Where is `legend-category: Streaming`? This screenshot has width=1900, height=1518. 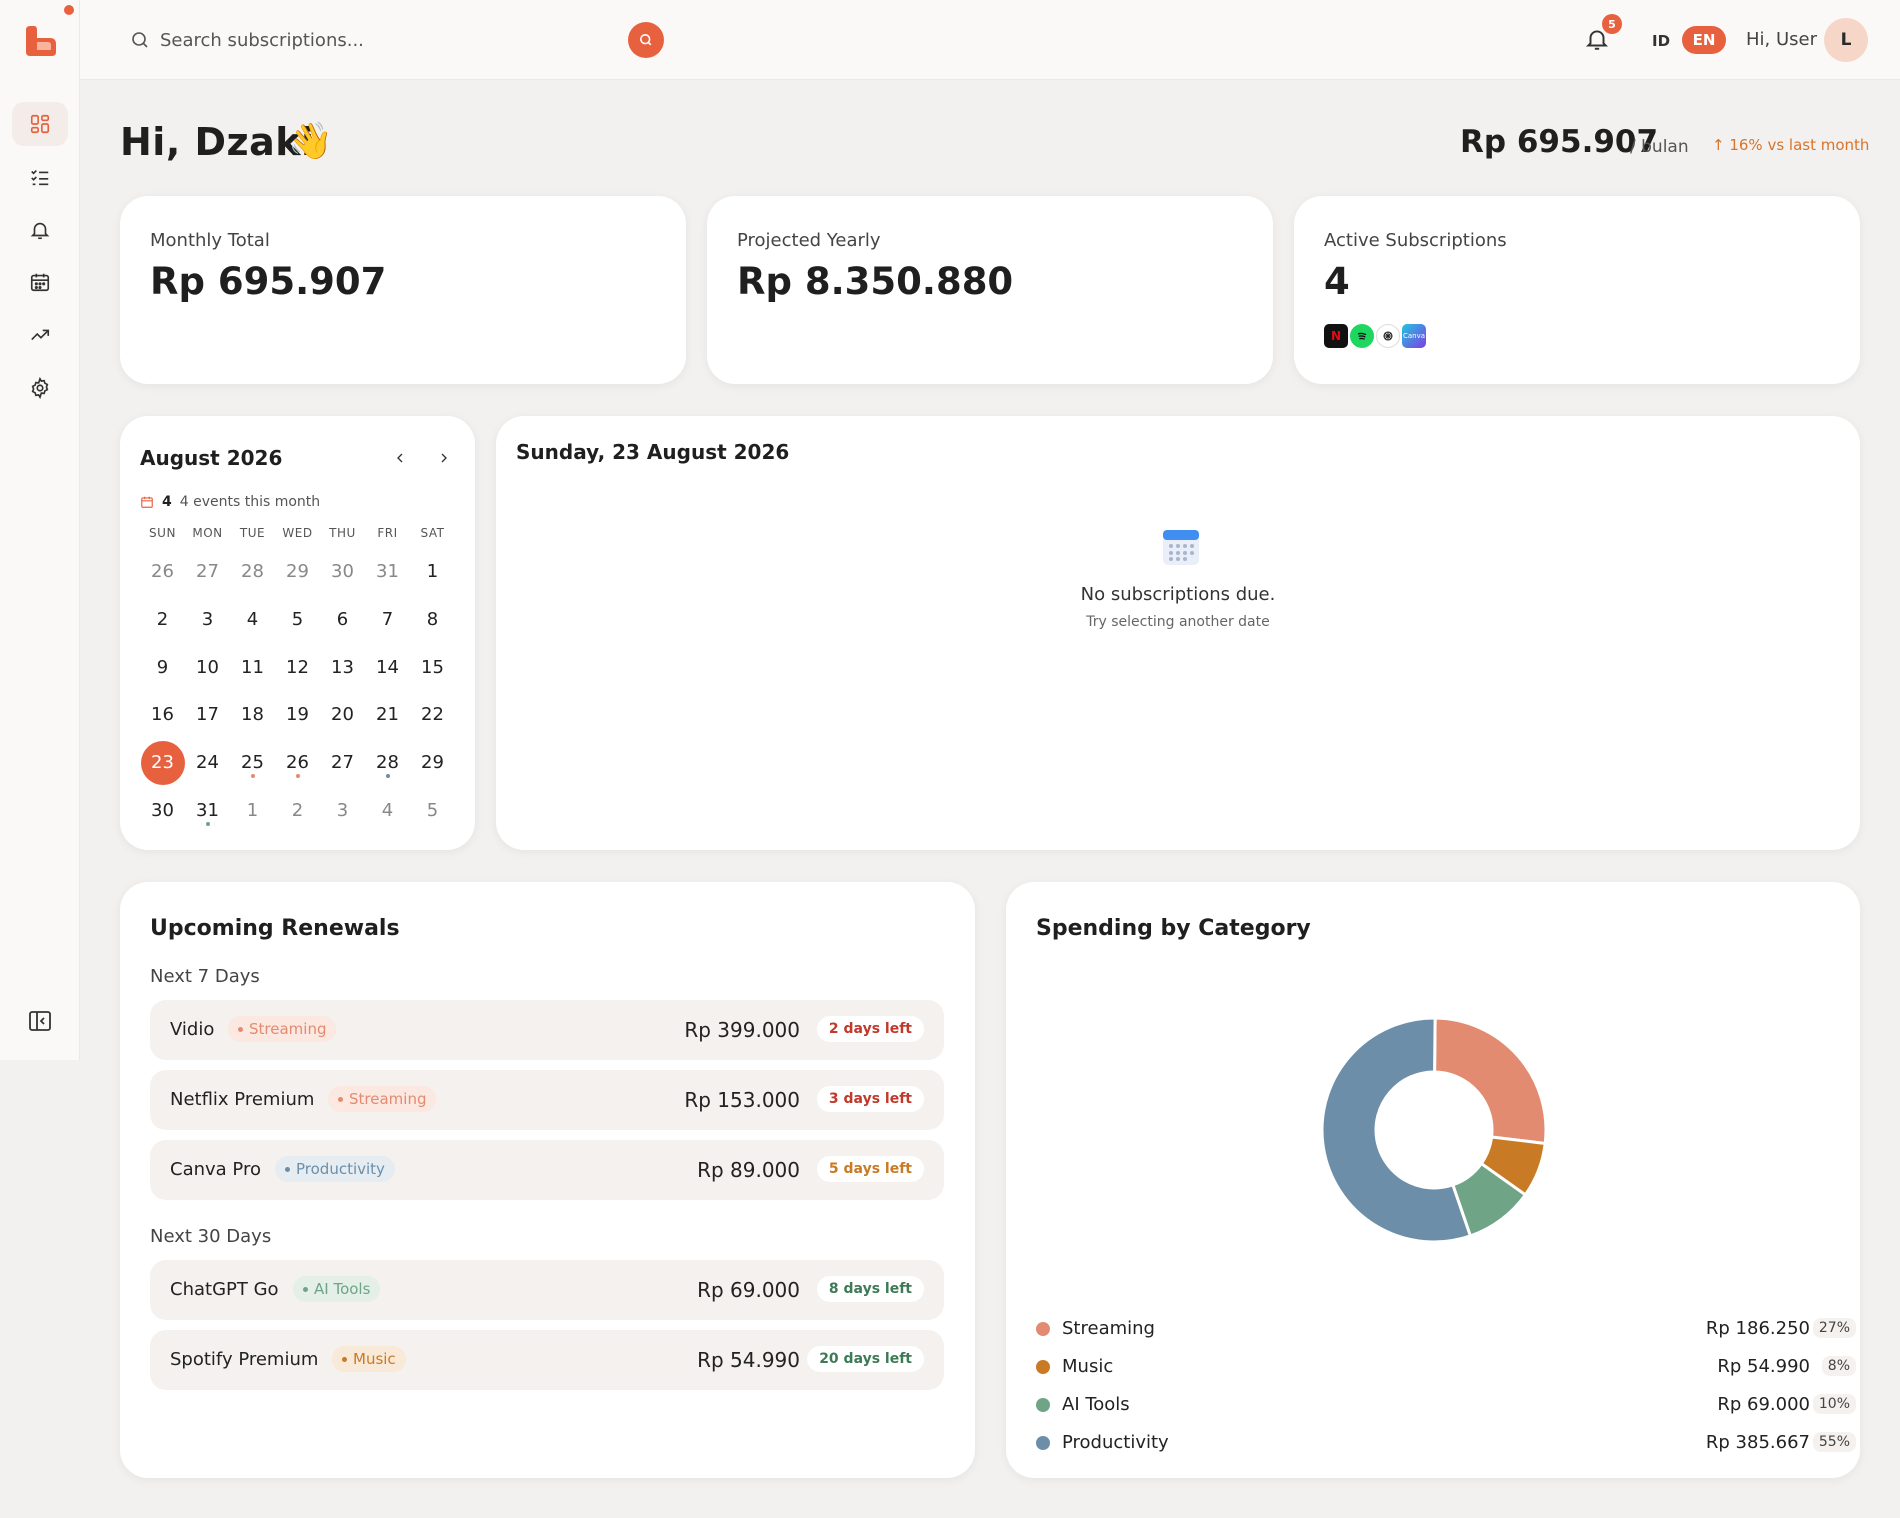
legend-category: Streaming is located at coordinates (1108, 1328).